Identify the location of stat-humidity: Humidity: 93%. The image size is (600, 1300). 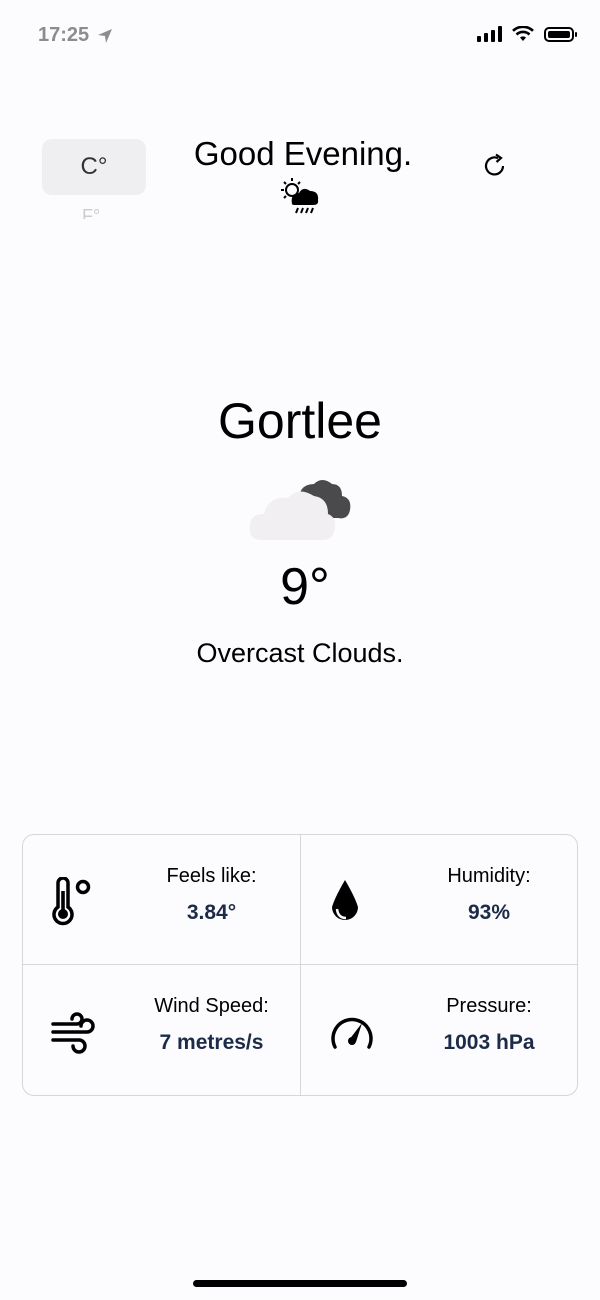
(439, 900).